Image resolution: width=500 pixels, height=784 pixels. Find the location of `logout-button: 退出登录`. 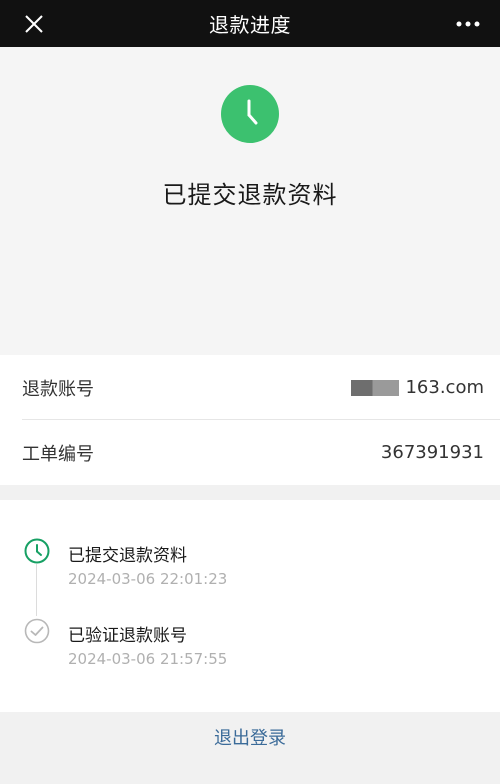

logout-button: 退出登录 is located at coordinates (250, 737).